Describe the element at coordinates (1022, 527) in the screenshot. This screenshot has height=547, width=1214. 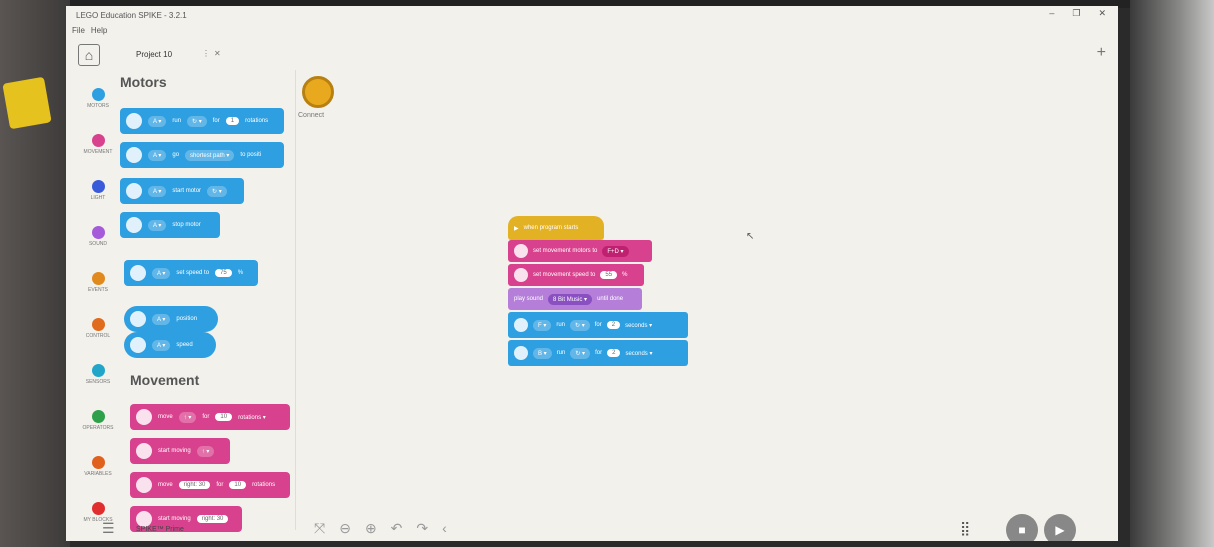
I see `stop-button: ■` at that location.